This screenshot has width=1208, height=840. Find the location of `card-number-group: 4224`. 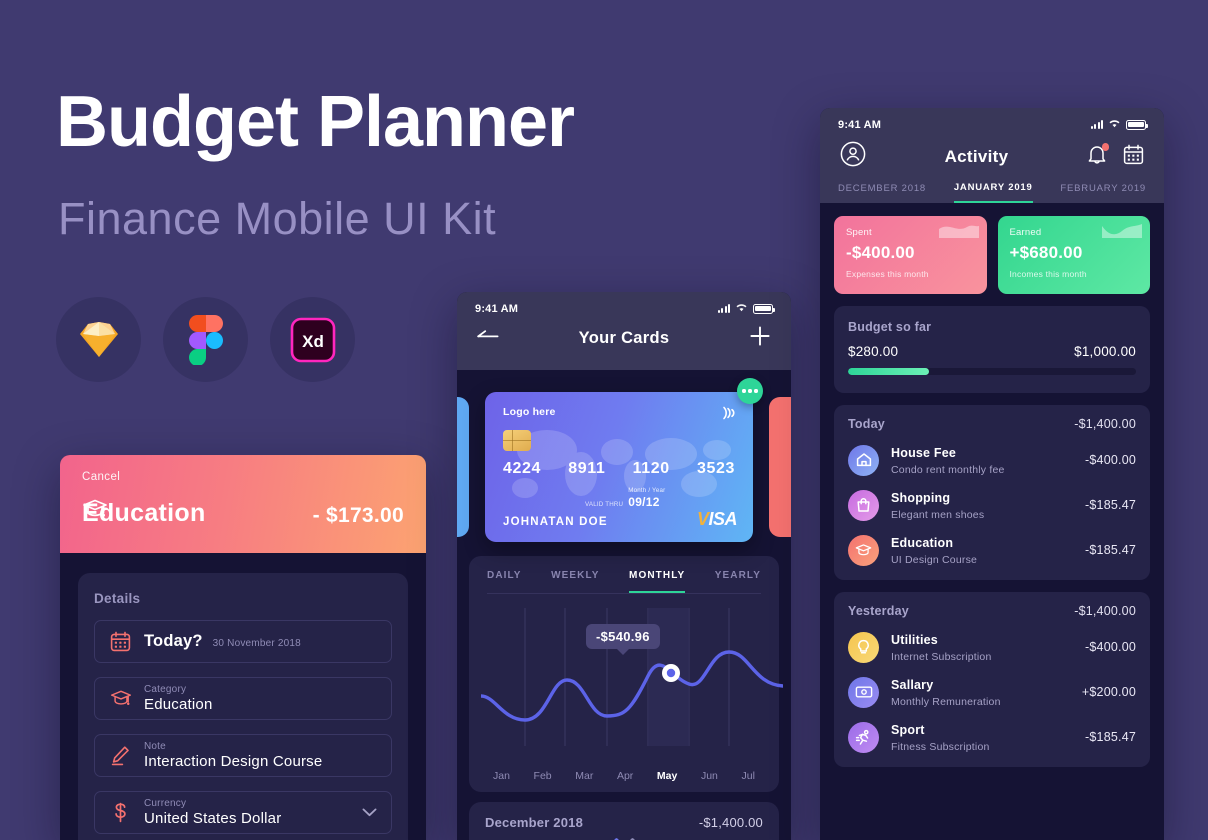

card-number-group: 4224 is located at coordinates (522, 468).